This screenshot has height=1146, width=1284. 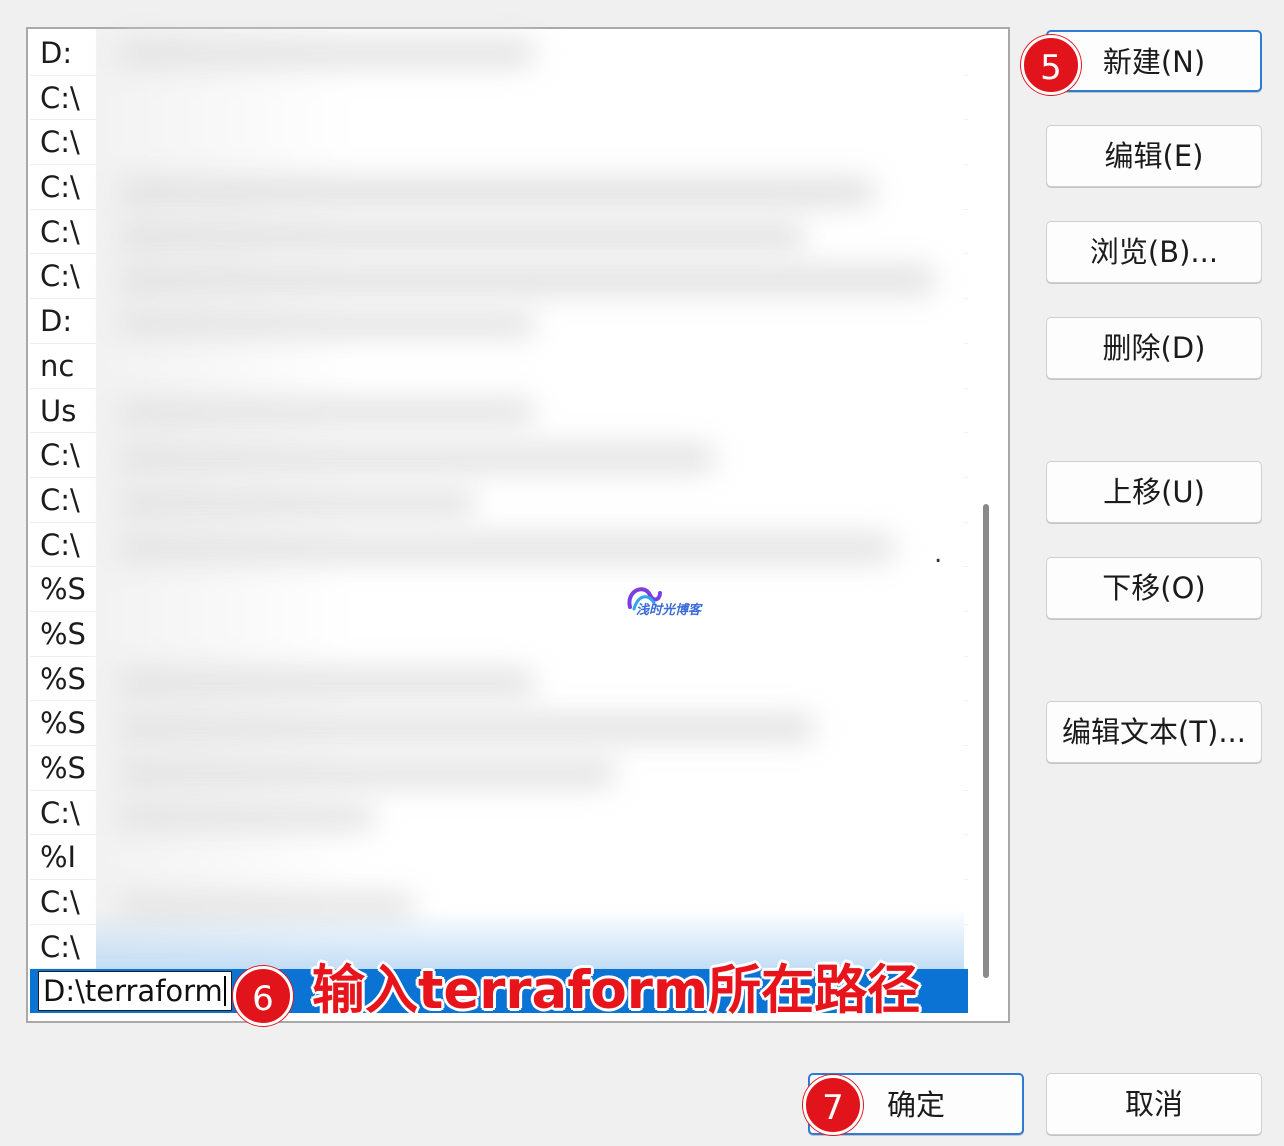 What do you see at coordinates (915, 1105) in the screenshot?
I see `ok-button-label: 确定` at bounding box center [915, 1105].